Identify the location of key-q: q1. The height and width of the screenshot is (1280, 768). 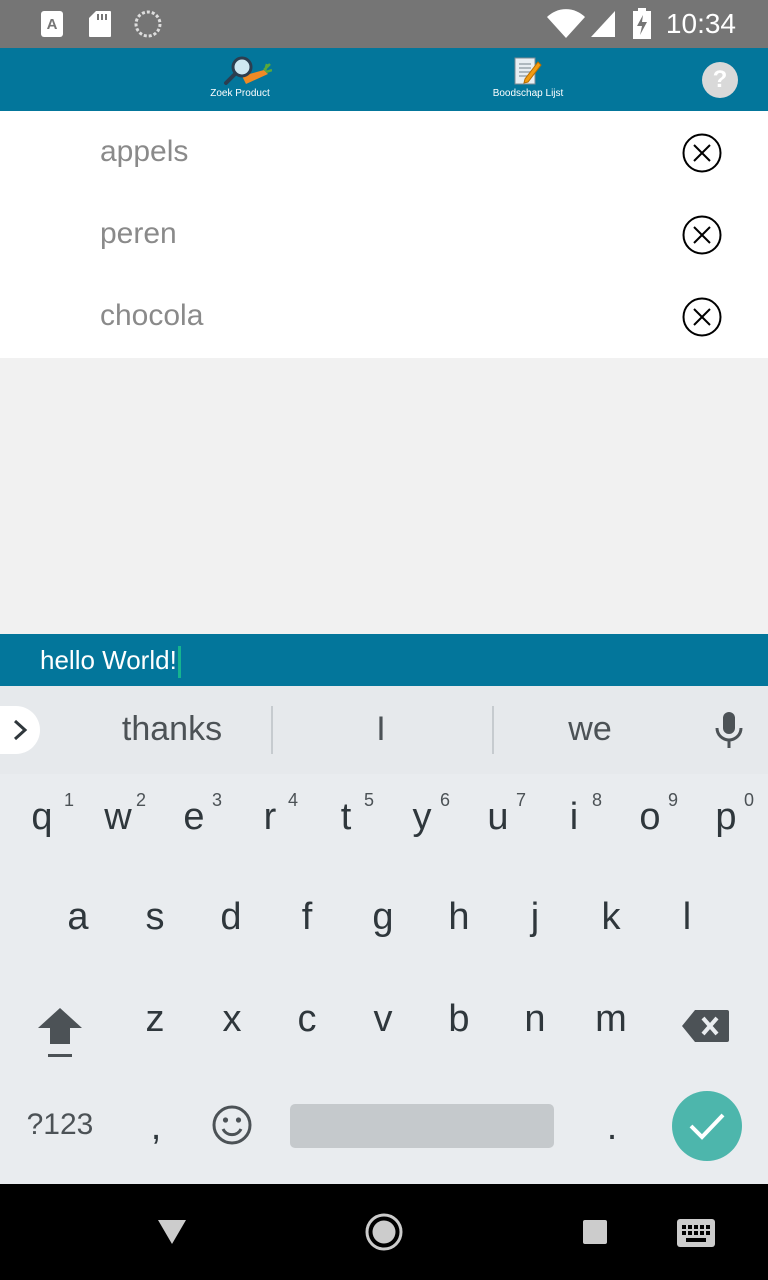
(42, 814).